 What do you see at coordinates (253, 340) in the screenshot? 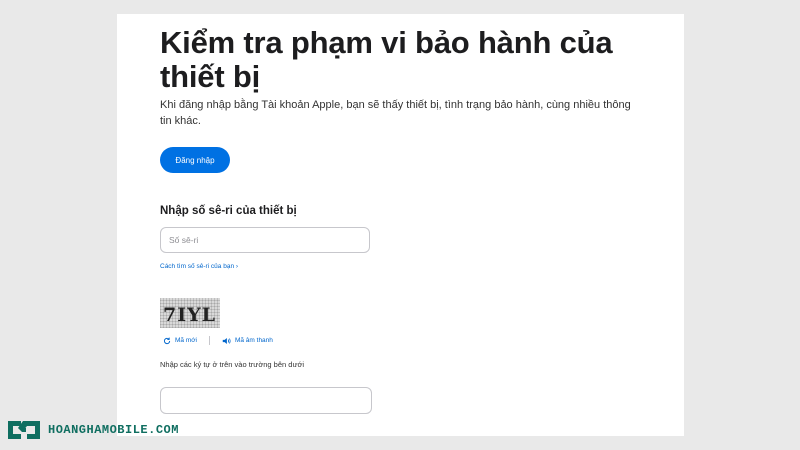
I see `audio-code-label: Mã âm thanh` at bounding box center [253, 340].